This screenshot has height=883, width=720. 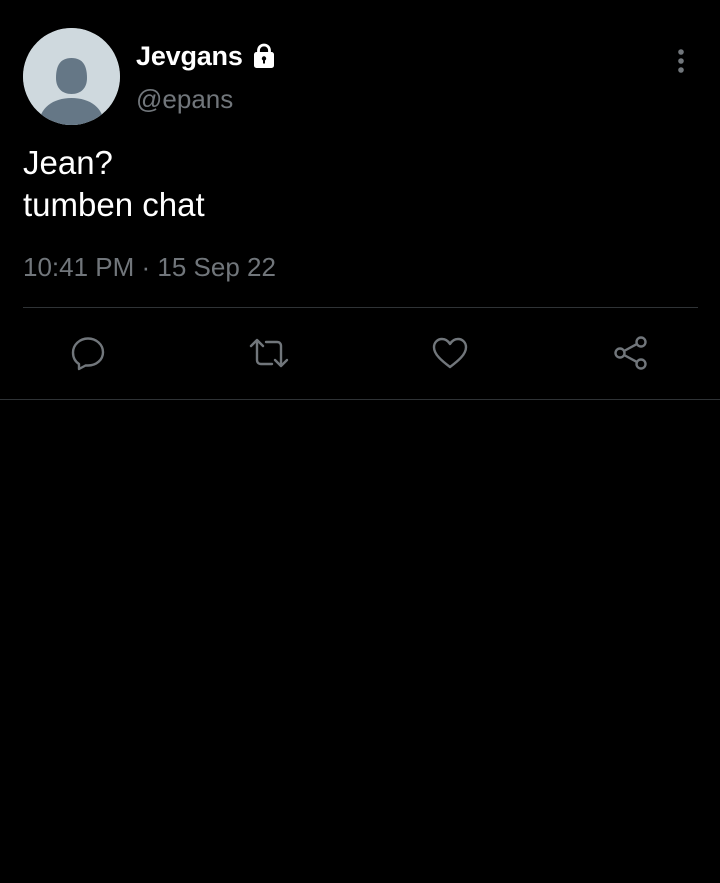 I want to click on tweet-timestamp: 10:41 PM · 15 Sep 22, so click(x=149, y=267).